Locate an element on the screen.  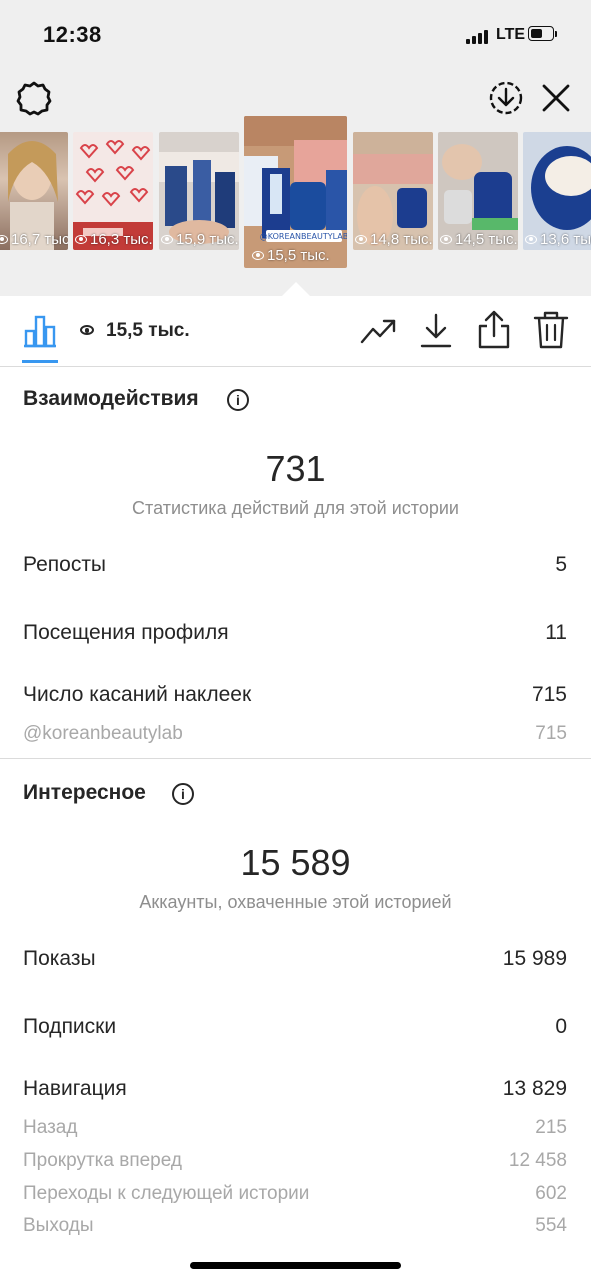
story-thumbnail: 16,3 тыс. is located at coordinates (113, 191).